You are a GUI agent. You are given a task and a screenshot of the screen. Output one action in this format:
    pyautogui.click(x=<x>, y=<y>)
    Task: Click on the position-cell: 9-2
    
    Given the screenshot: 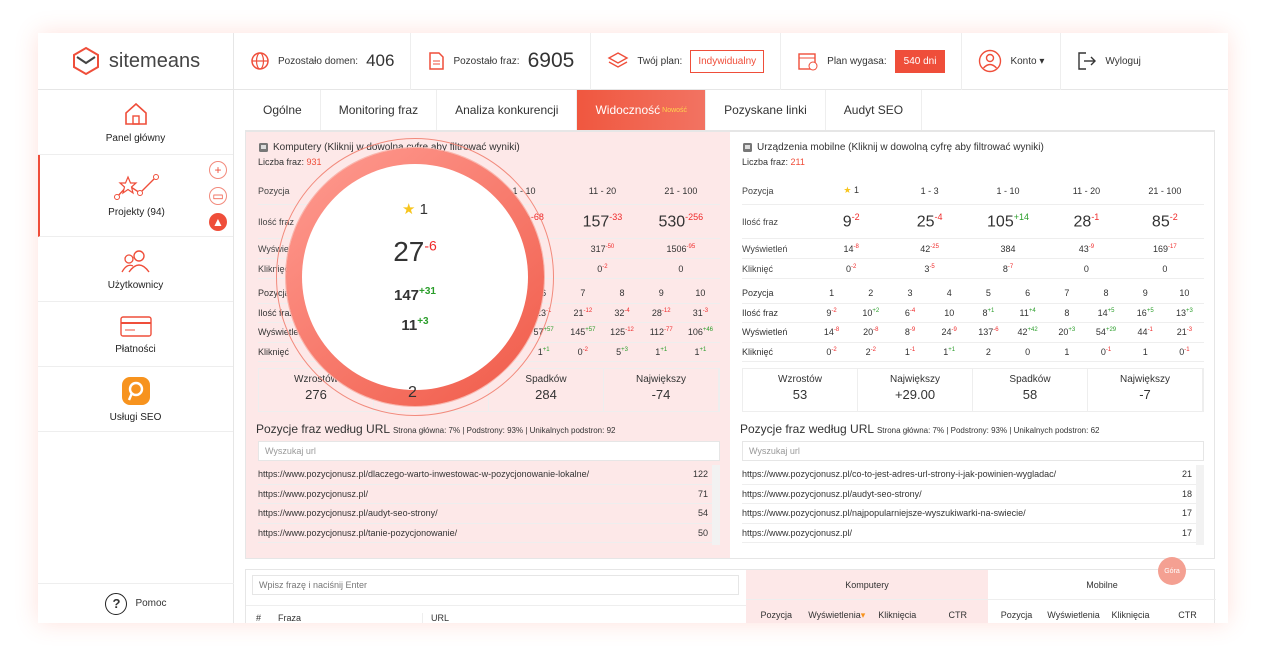 What is the action you would take?
    pyautogui.click(x=831, y=313)
    